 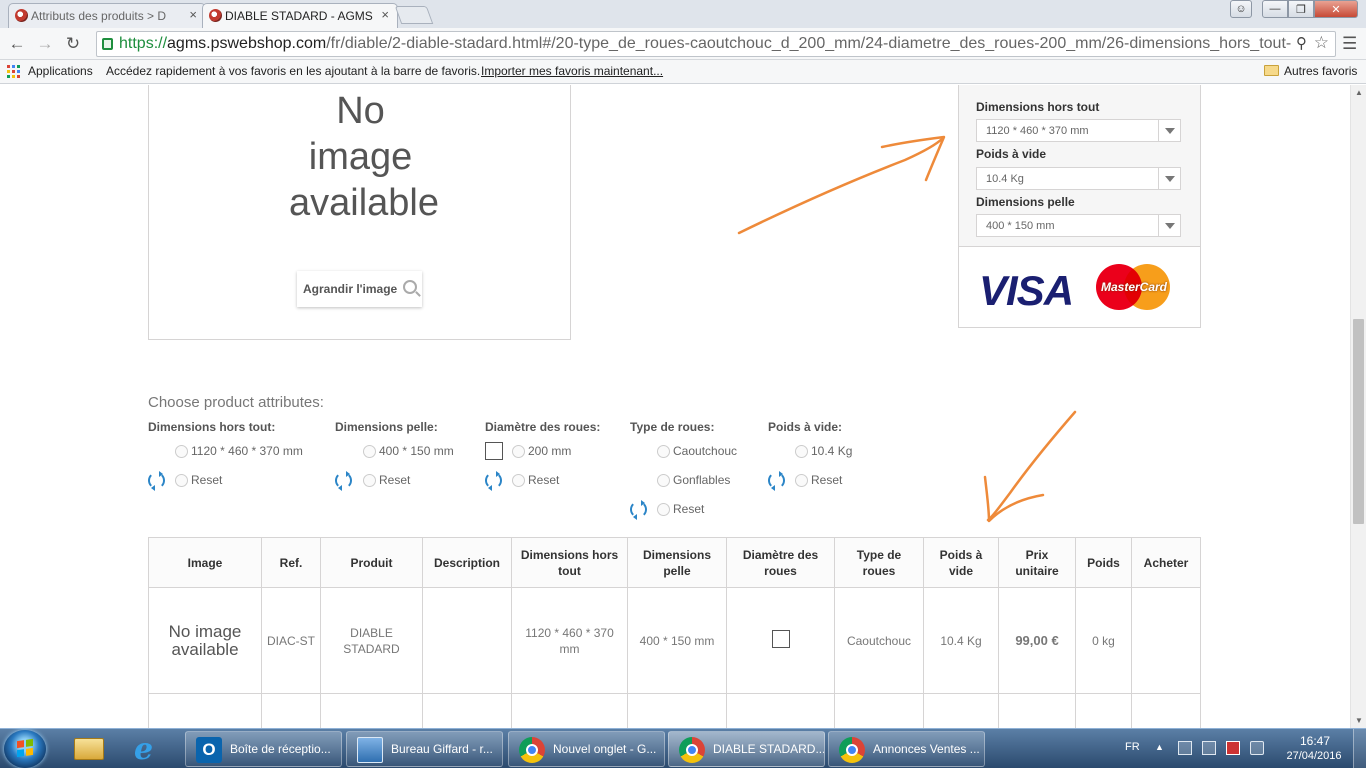 What do you see at coordinates (677, 640) in the screenshot?
I see `cell-dimensions-pelle: 400 * 150 mm` at bounding box center [677, 640].